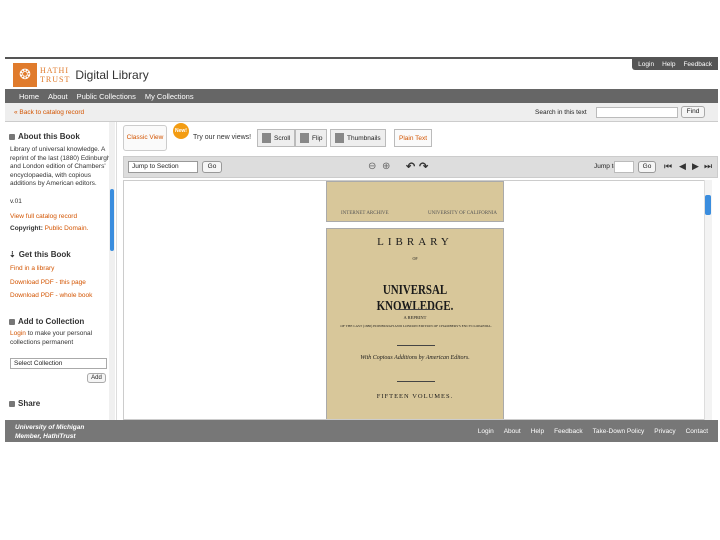  I want to click on about-heading-text: About this Book, so click(49, 136).